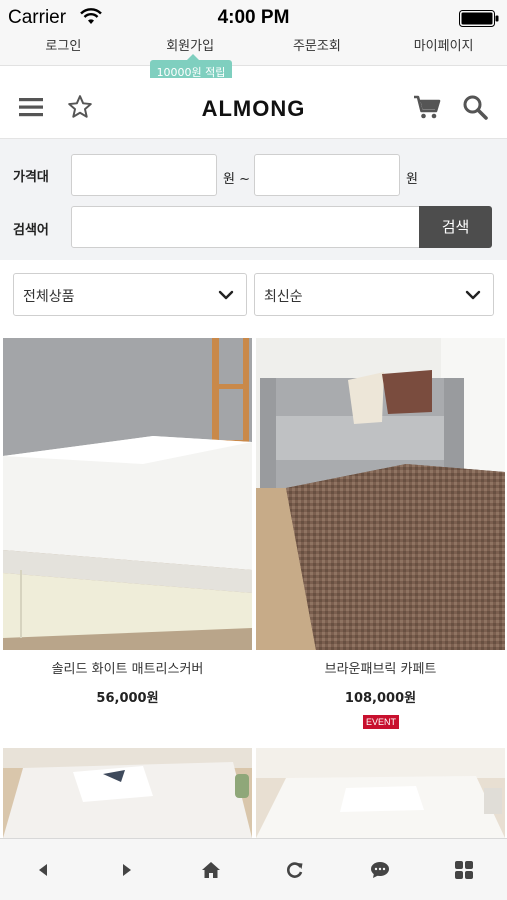  What do you see at coordinates (127, 667) in the screenshot?
I see `product-name: 솔리드 화이트 매트리스커버` at bounding box center [127, 667].